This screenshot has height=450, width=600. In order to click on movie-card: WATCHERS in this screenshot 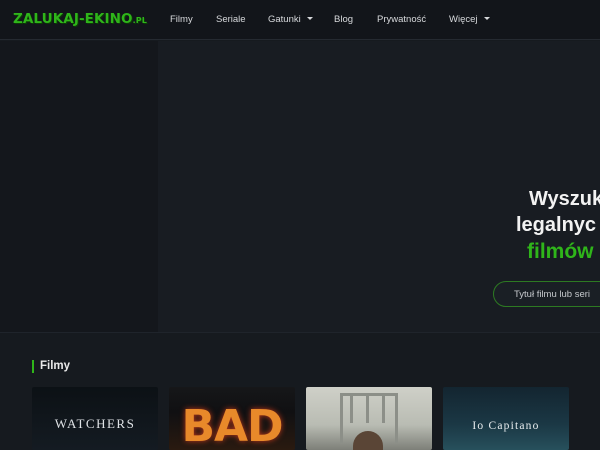, I will do `click(95, 418)`.